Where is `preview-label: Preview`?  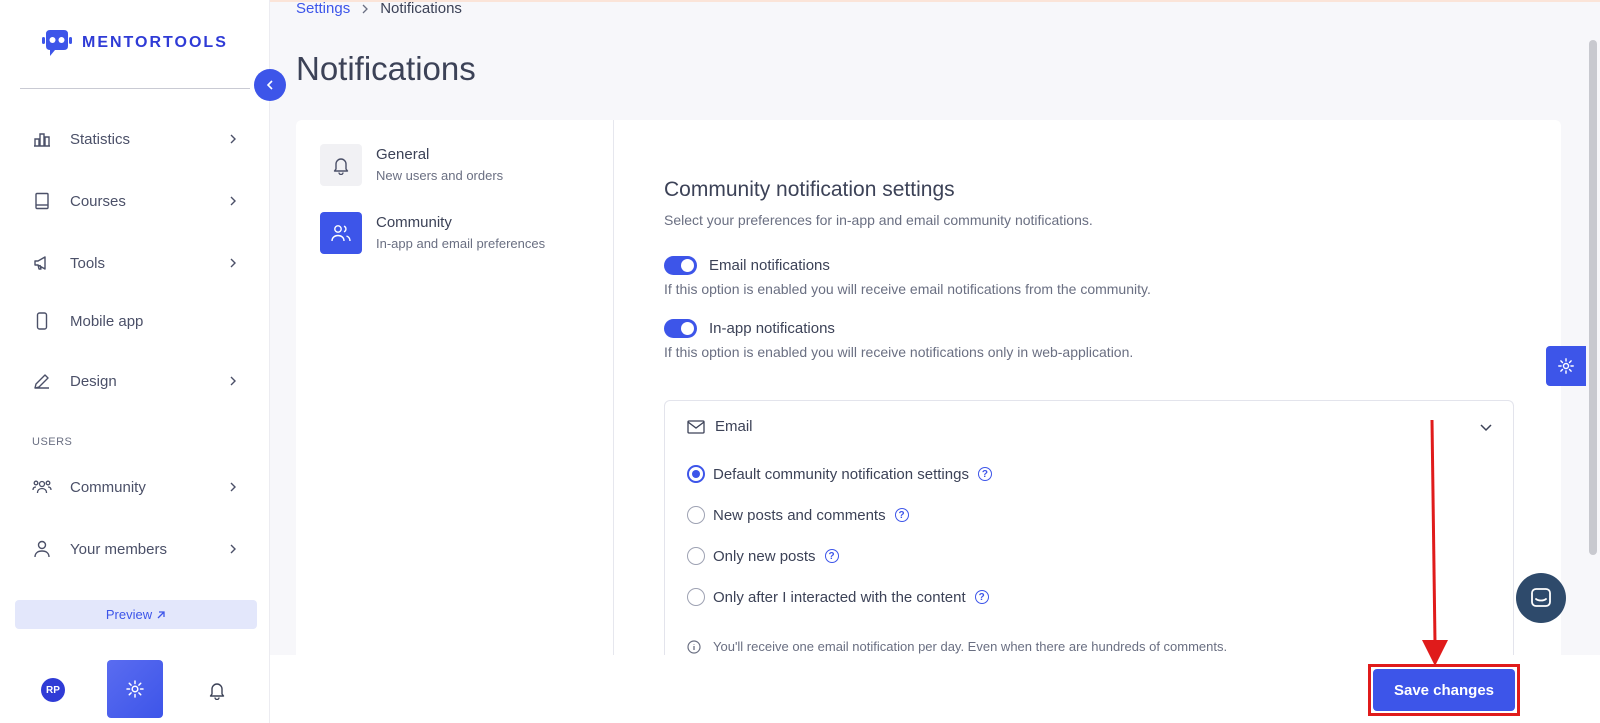 preview-label: Preview is located at coordinates (129, 614).